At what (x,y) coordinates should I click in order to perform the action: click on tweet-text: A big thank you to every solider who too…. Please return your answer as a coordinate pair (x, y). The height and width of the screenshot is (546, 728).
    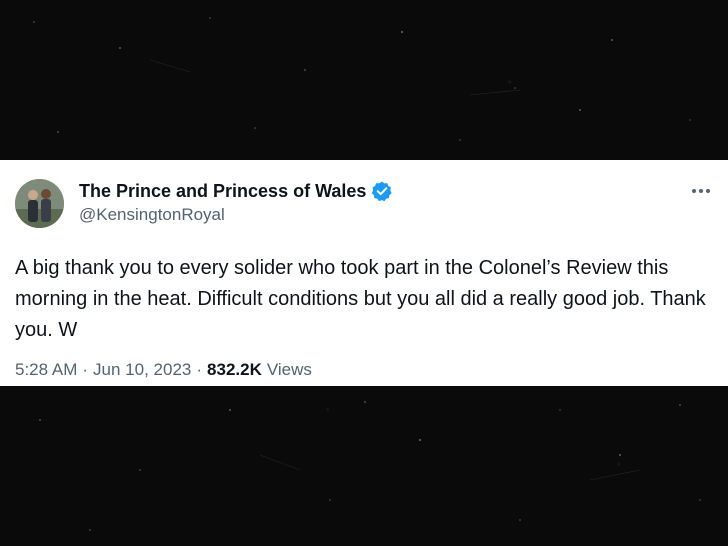
    Looking at the image, I should click on (360, 299).